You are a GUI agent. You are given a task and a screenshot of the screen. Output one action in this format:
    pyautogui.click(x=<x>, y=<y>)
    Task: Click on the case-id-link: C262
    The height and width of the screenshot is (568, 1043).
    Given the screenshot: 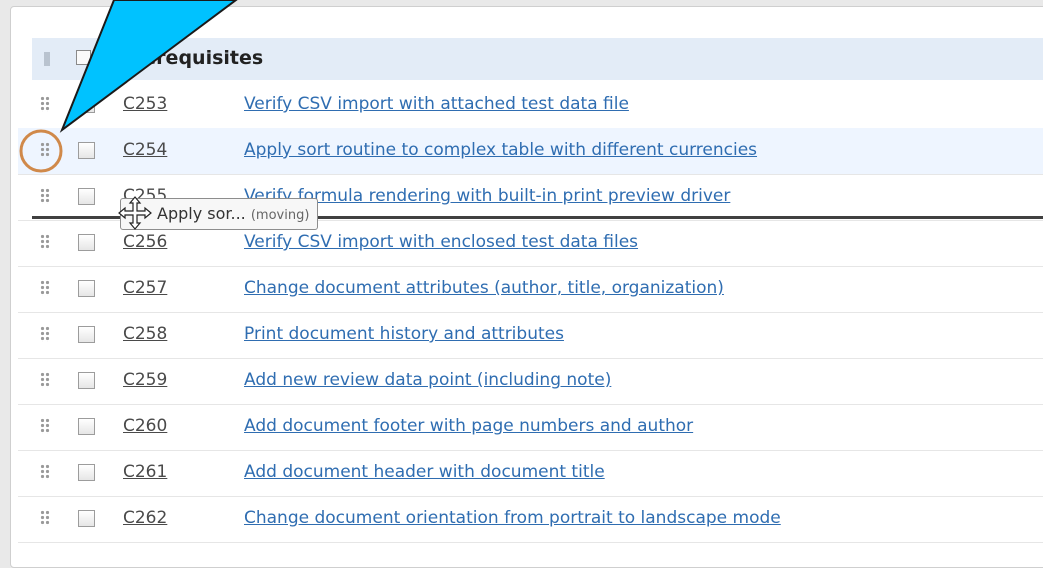 What is the action you would take?
    pyautogui.click(x=145, y=518)
    